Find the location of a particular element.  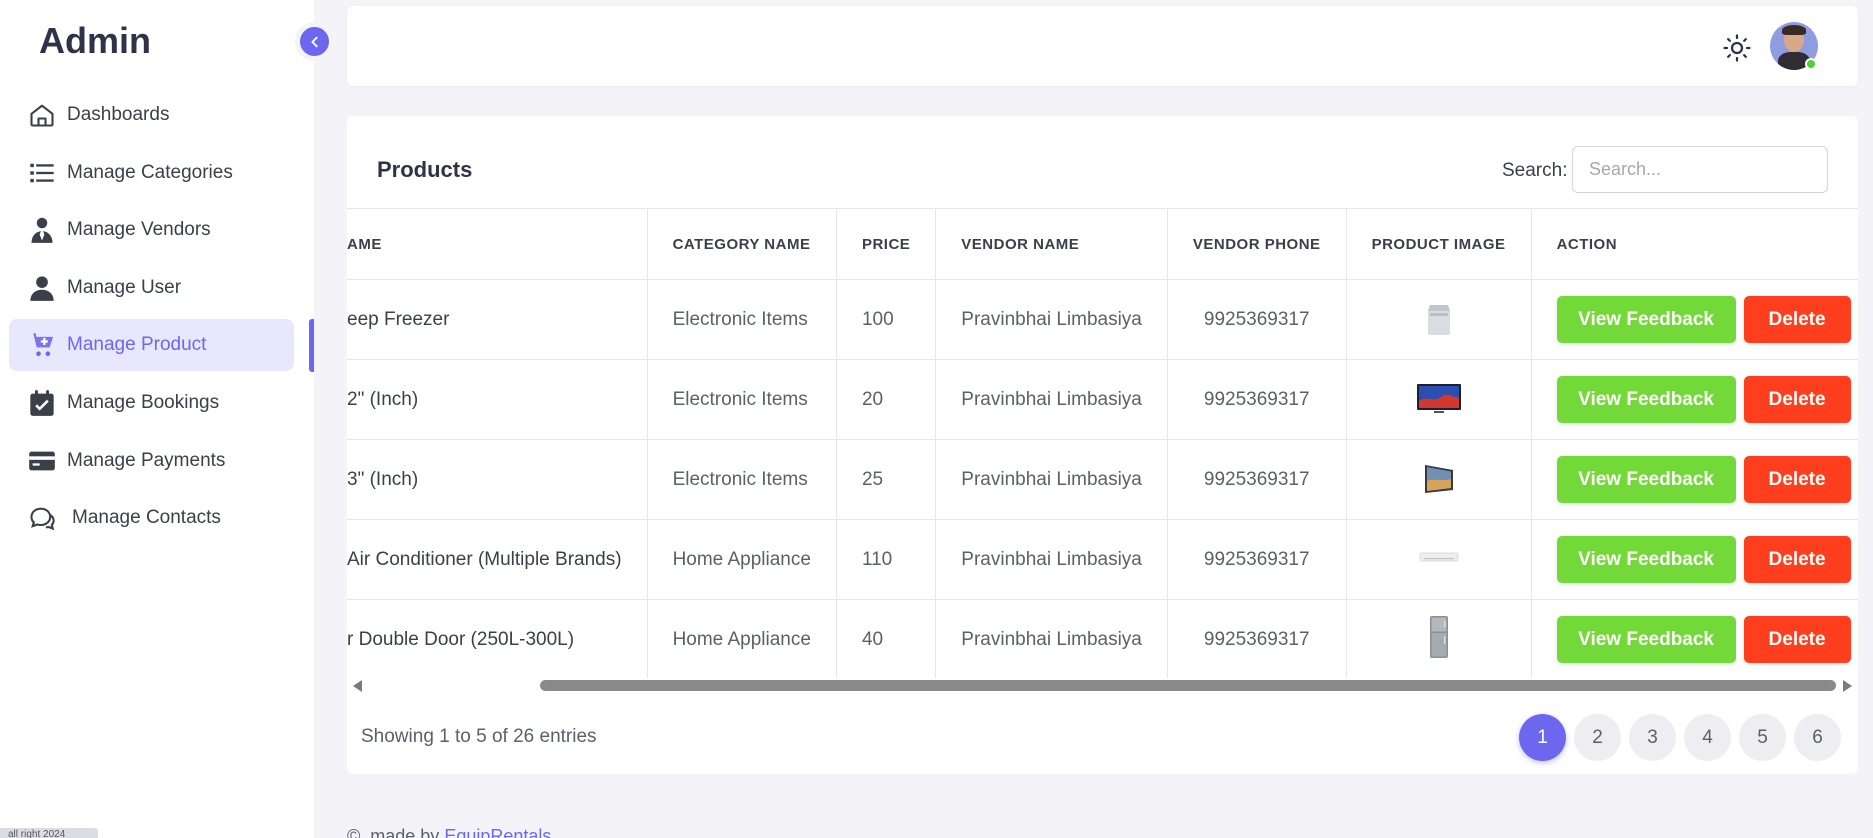

sun-icon is located at coordinates (1737, 48).